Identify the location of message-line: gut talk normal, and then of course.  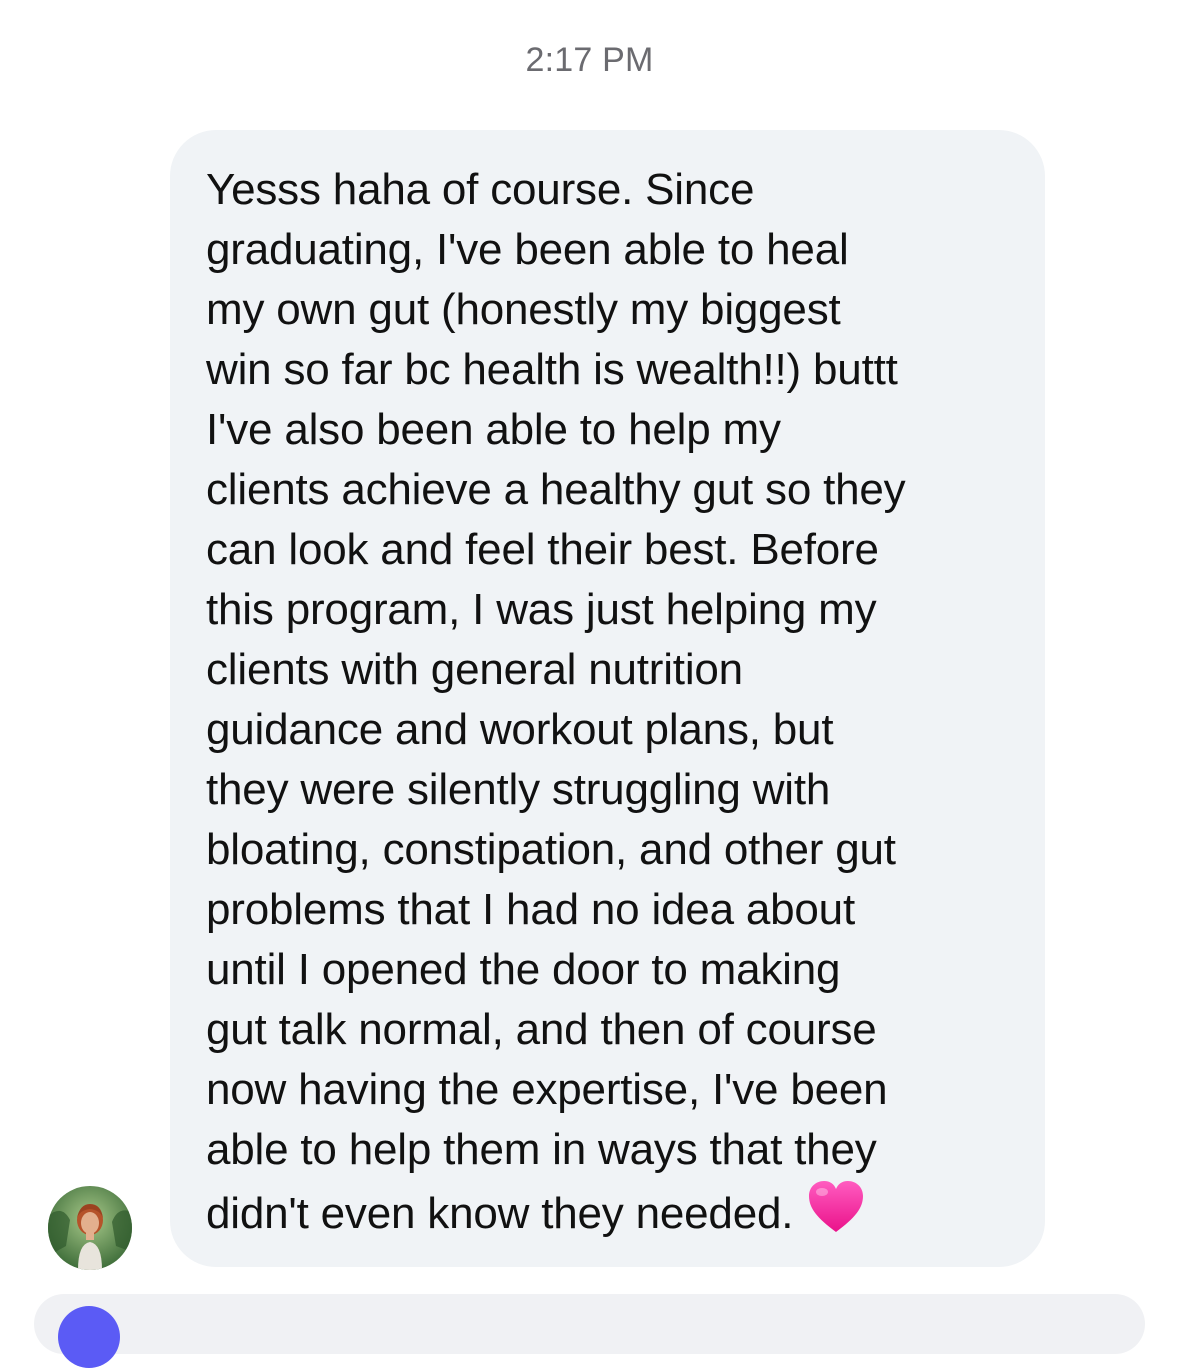
(541, 1029).